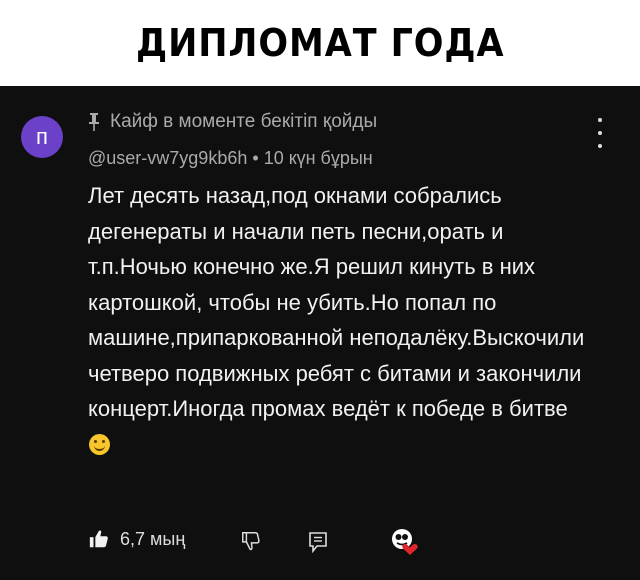 The image size is (640, 580). I want to click on smiling-face-emoji-icon, so click(99, 444).